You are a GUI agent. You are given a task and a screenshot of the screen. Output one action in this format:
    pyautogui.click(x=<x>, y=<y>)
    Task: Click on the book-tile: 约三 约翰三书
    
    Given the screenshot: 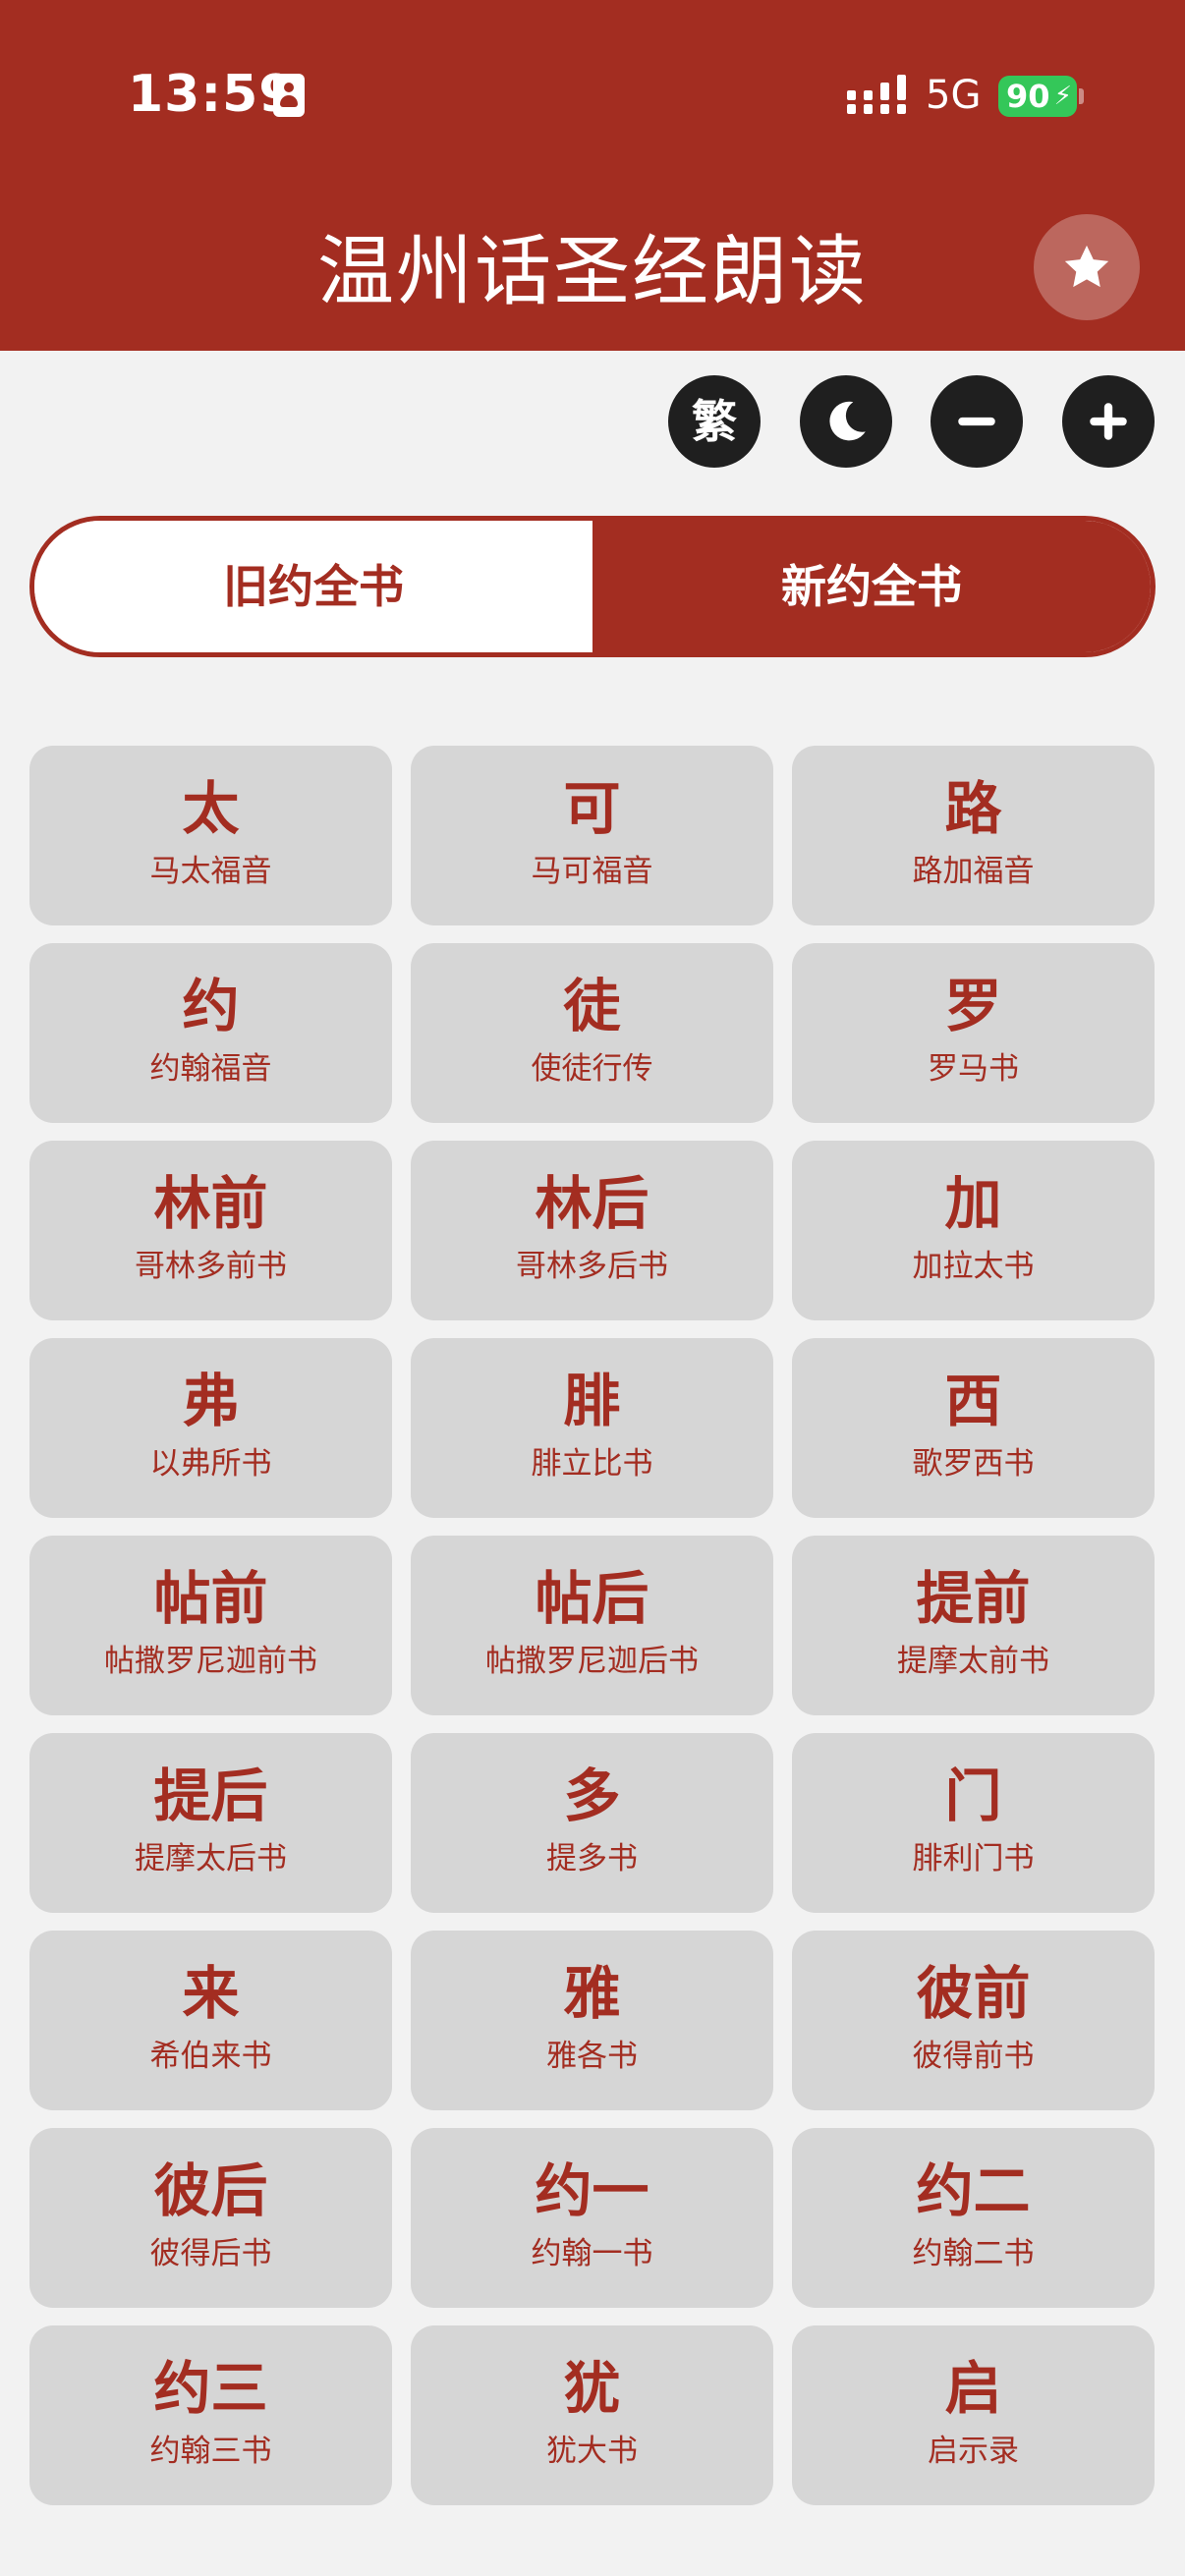 What is the action you would take?
    pyautogui.click(x=211, y=2415)
    